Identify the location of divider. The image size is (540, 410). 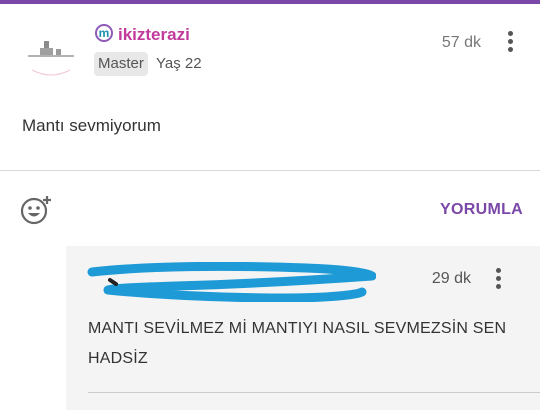
(270, 170).